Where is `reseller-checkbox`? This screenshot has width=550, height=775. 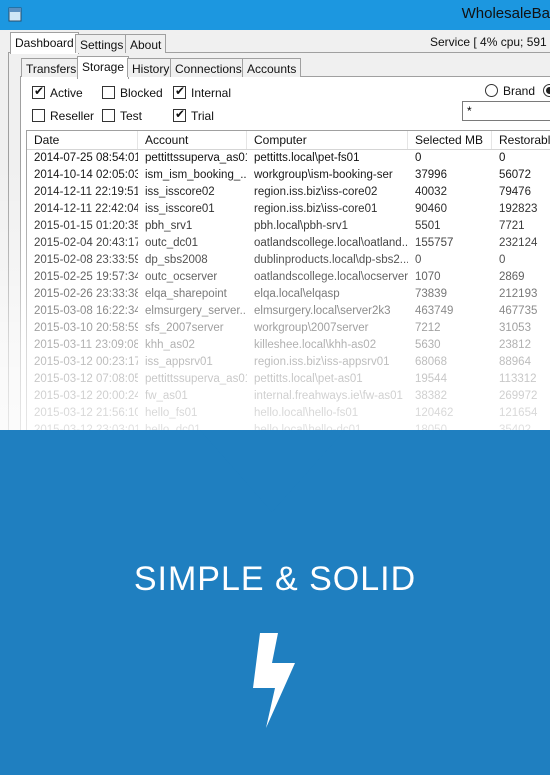 reseller-checkbox is located at coordinates (38, 115).